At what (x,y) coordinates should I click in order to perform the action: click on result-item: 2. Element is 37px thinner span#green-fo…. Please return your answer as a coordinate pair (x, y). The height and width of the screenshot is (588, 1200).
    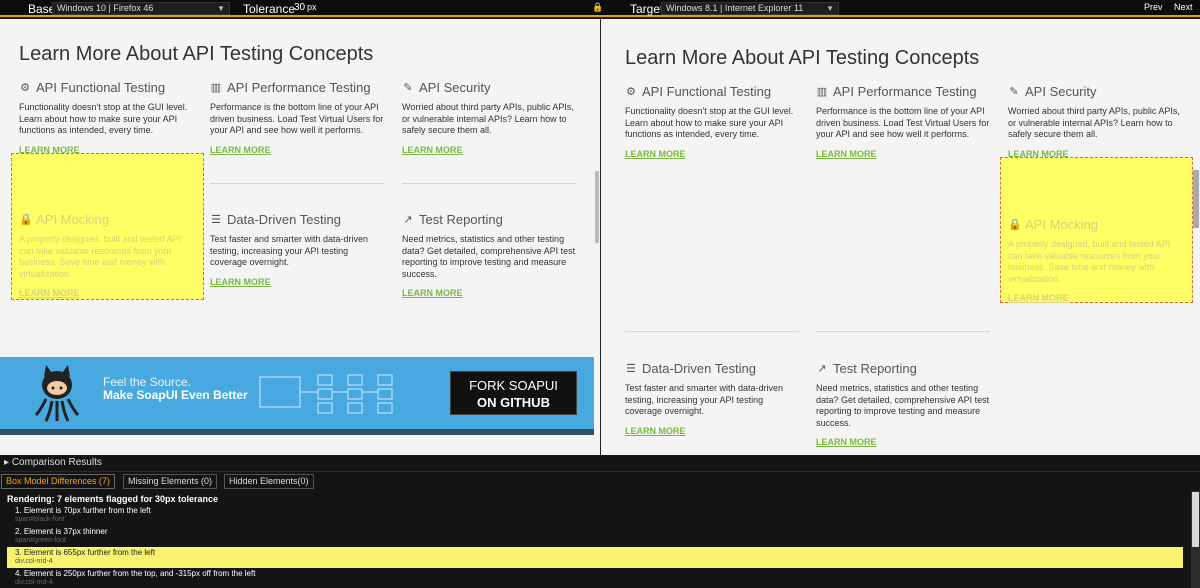
    Looking at the image, I should click on (595, 536).